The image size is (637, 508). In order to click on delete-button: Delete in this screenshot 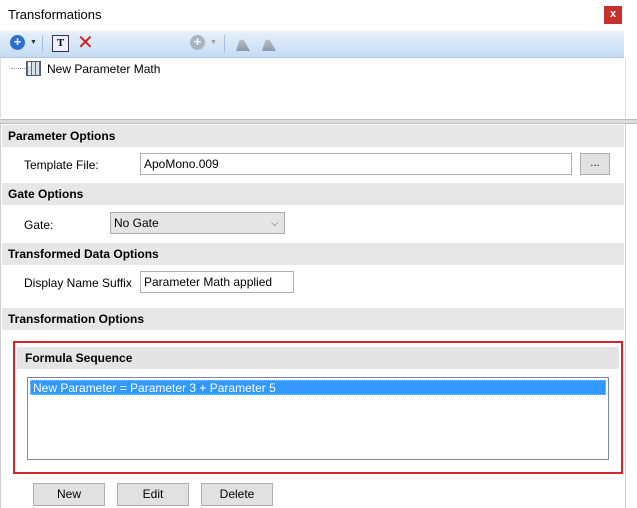, I will do `click(237, 494)`.